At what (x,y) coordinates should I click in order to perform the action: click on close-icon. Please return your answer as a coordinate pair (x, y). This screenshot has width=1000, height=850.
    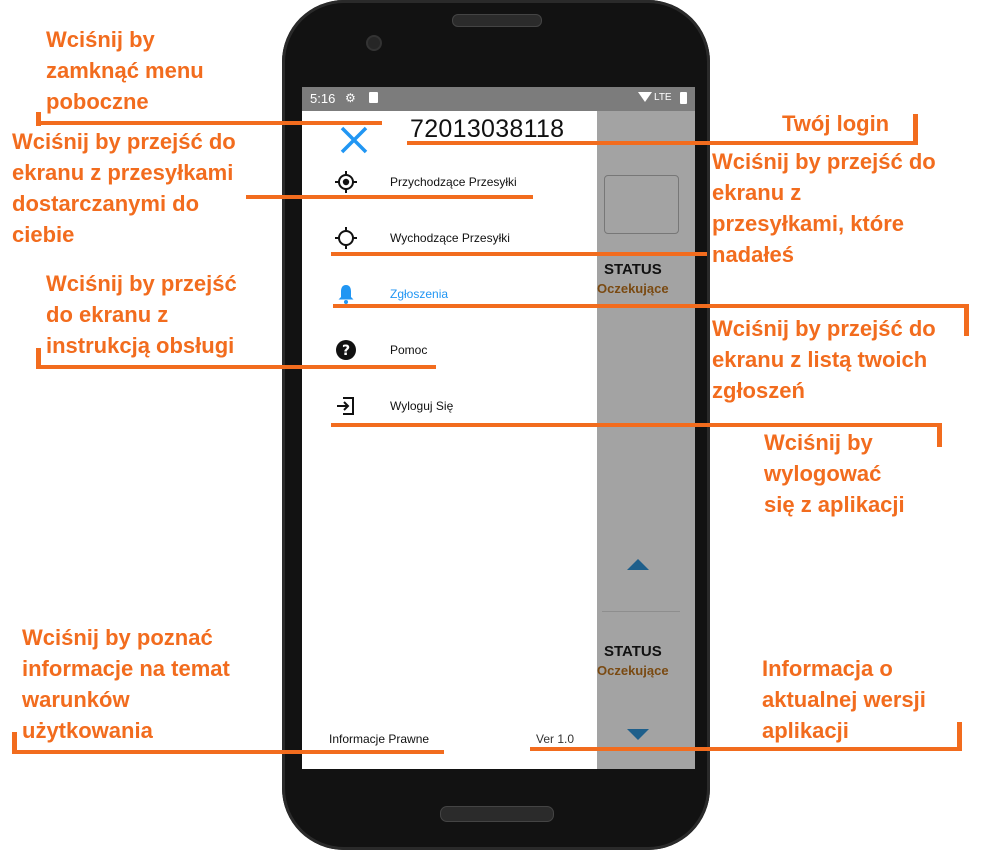
    Looking at the image, I should click on (354, 140).